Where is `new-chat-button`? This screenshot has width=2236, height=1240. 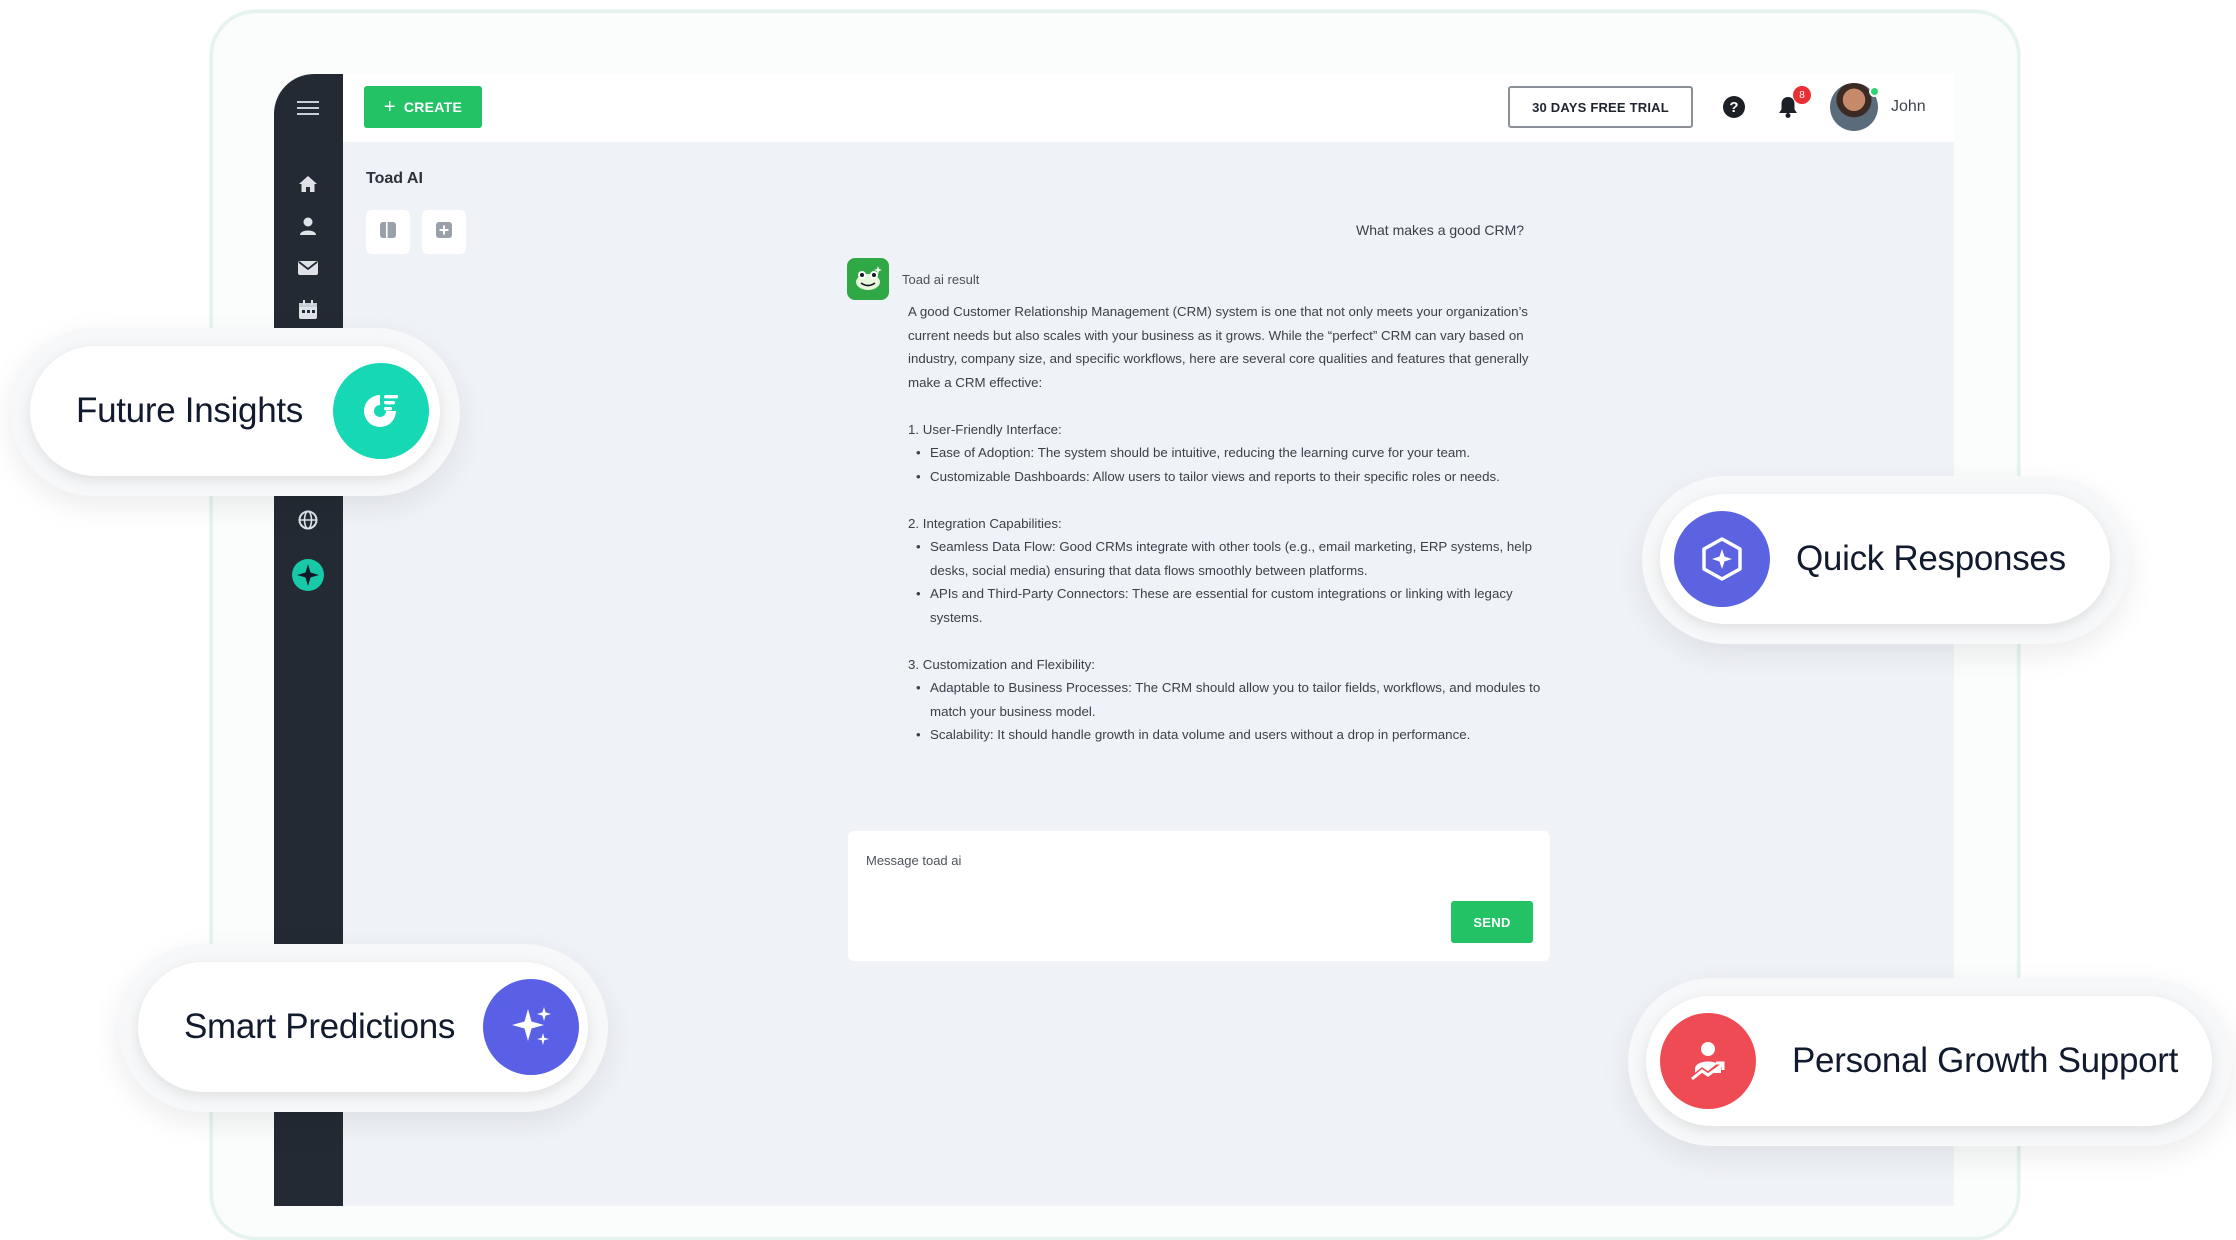
new-chat-button is located at coordinates (444, 232).